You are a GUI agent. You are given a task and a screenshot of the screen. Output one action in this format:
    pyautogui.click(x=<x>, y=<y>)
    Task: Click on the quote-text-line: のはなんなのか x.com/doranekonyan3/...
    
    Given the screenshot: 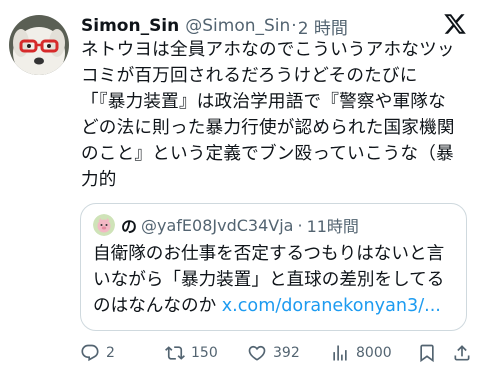 What is the action you would take?
    pyautogui.click(x=278, y=306)
    